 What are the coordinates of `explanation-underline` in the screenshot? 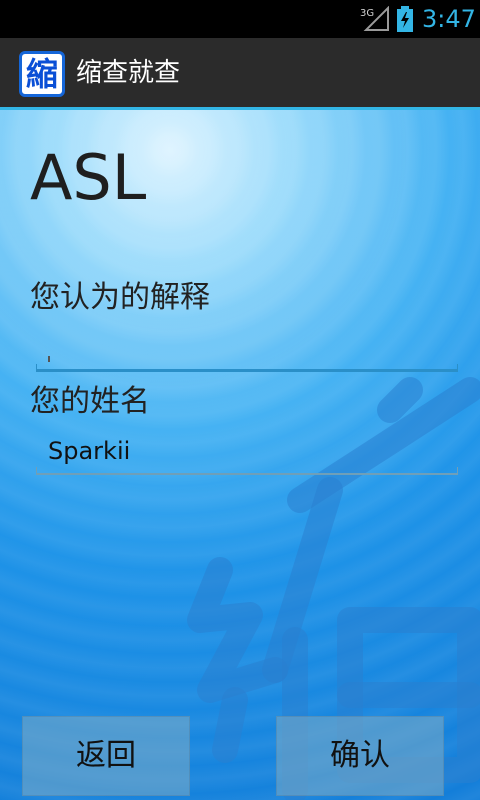 It's located at (247, 368).